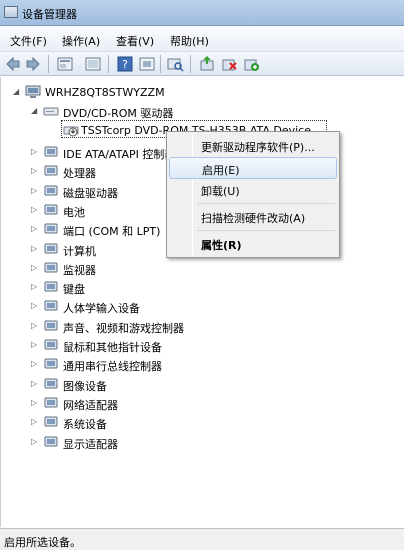 Image resolution: width=404 pixels, height=550 pixels. Describe the element at coordinates (51, 326) in the screenshot. I see `sound-icon` at that location.